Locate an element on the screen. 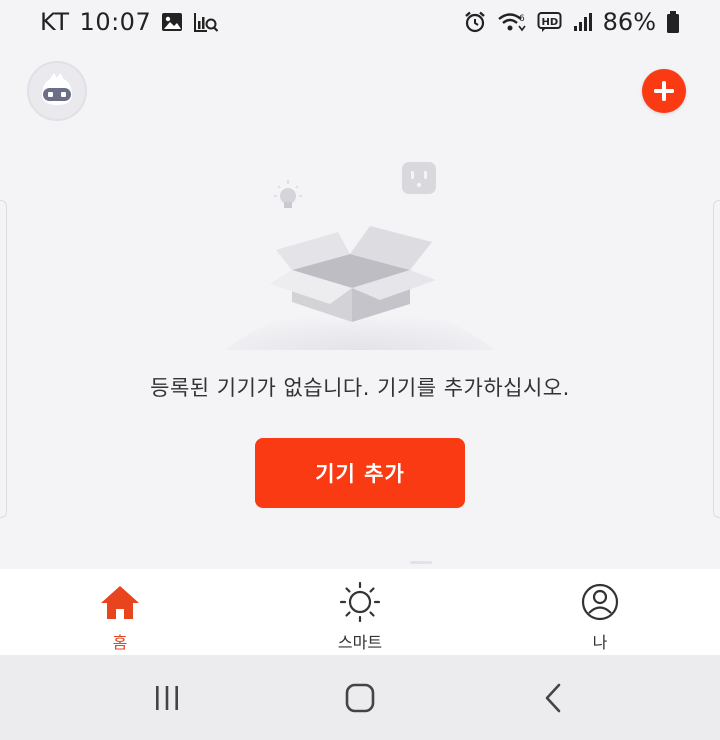 This screenshot has width=720, height=740. person-icon is located at coordinates (600, 602).